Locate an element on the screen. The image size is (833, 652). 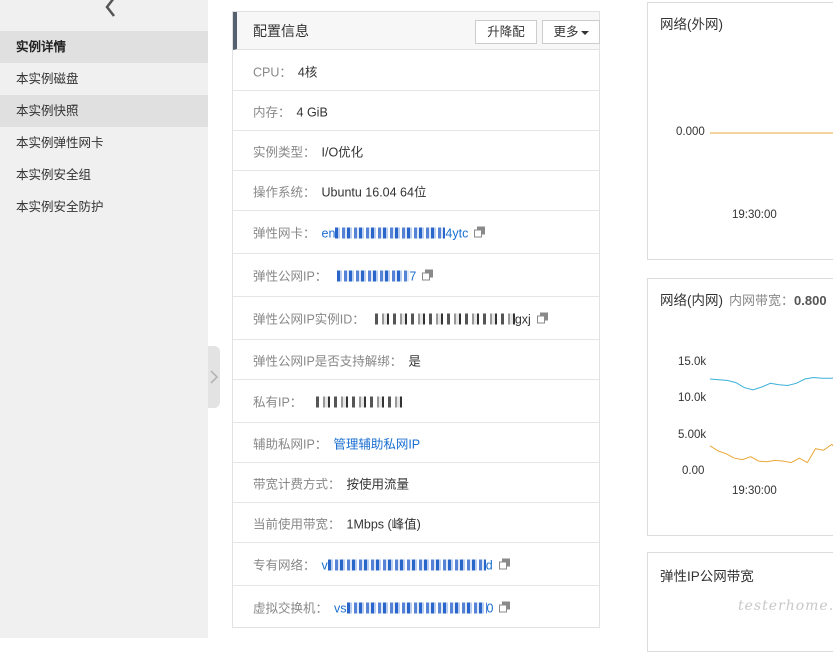
public-ip-instance-id-suffix: gxj is located at coordinates (522, 319).